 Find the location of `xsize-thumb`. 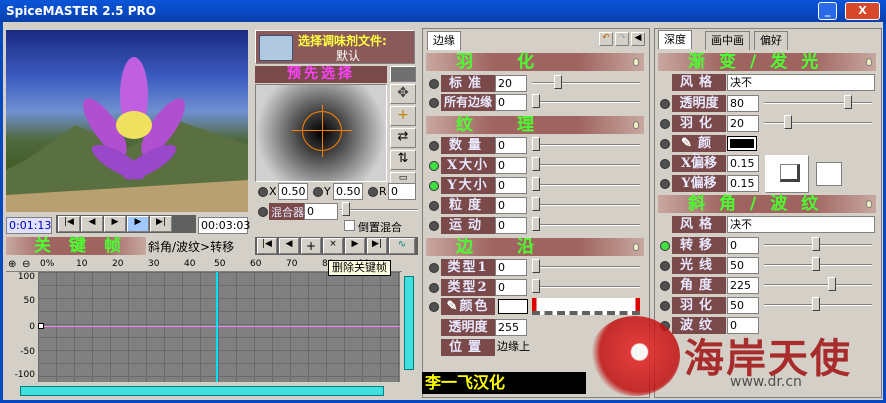

xsize-thumb is located at coordinates (536, 164).